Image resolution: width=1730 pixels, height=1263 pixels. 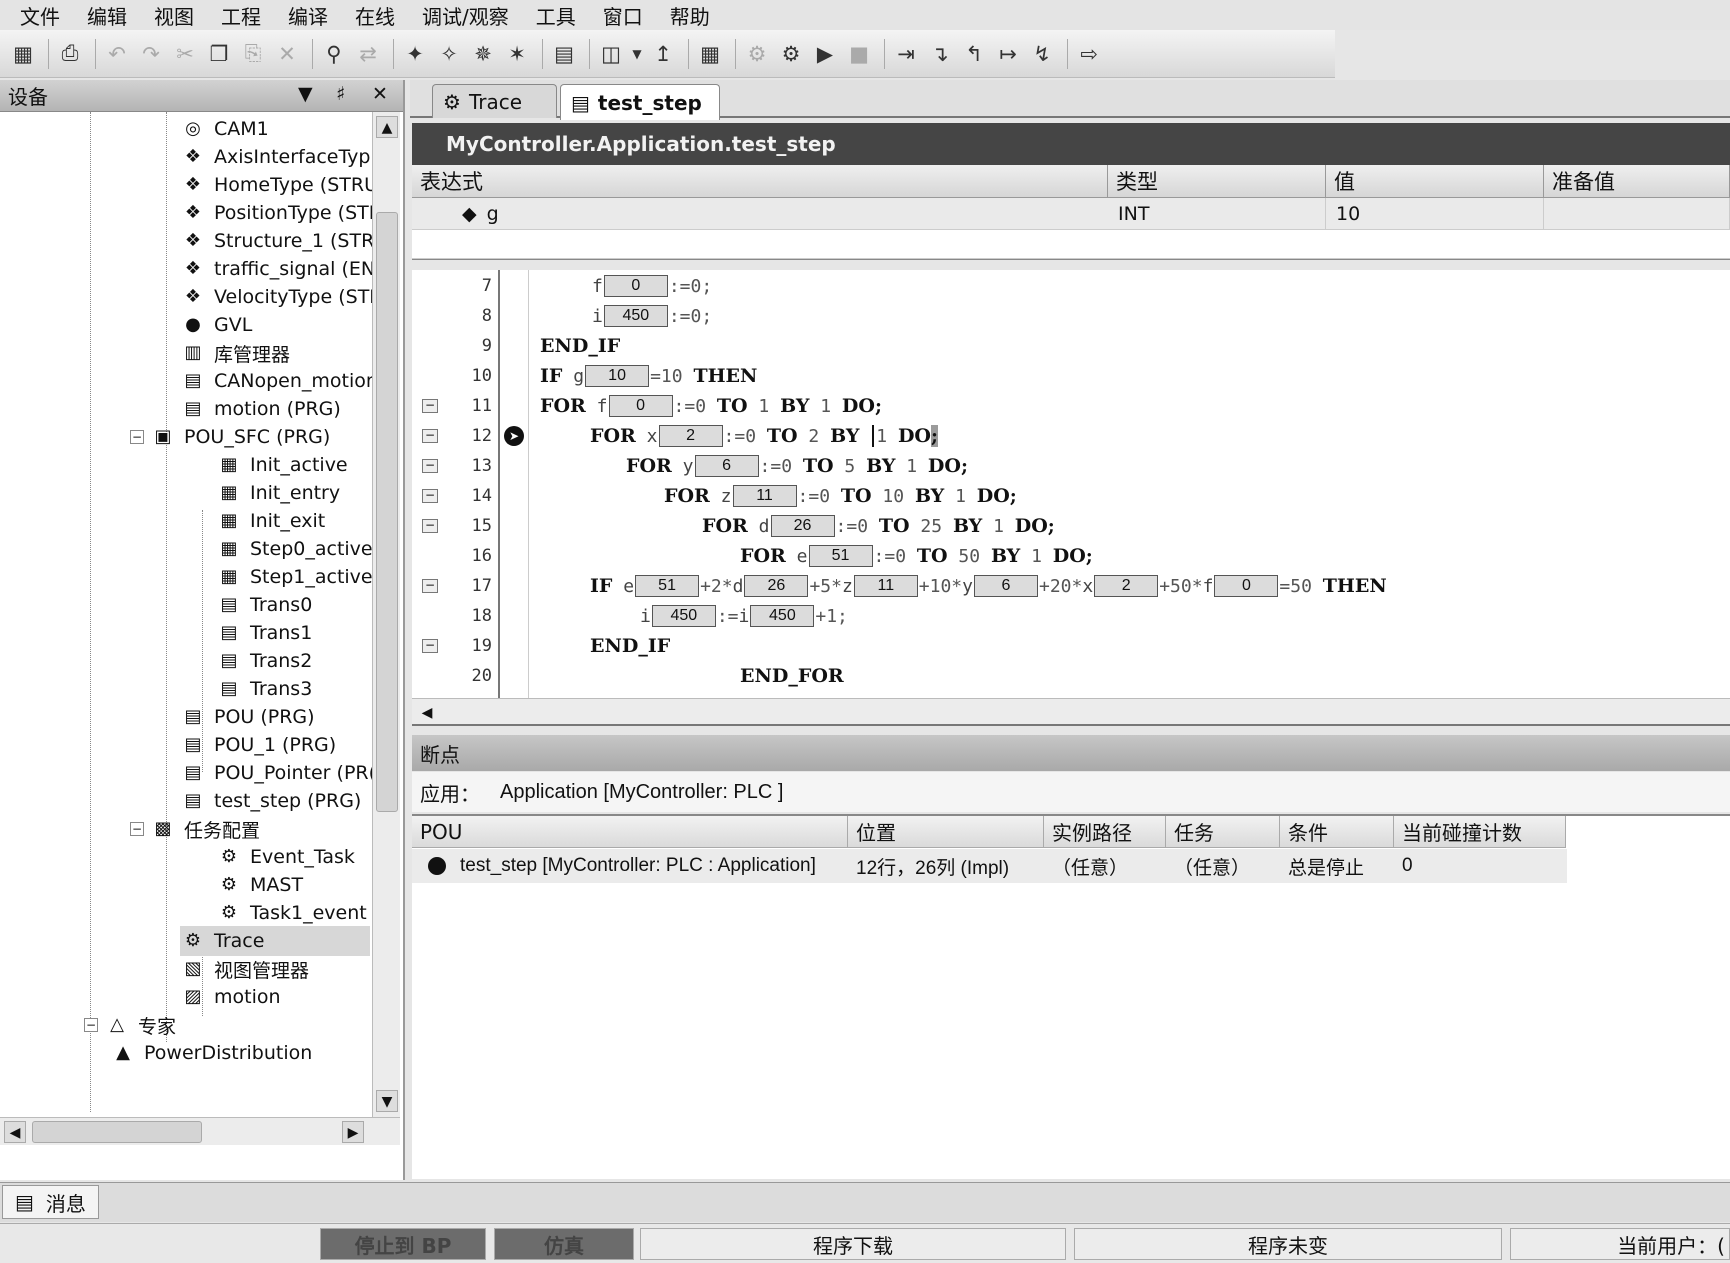 What do you see at coordinates (387, 127) in the screenshot?
I see `scroll-up-icon: ▲` at bounding box center [387, 127].